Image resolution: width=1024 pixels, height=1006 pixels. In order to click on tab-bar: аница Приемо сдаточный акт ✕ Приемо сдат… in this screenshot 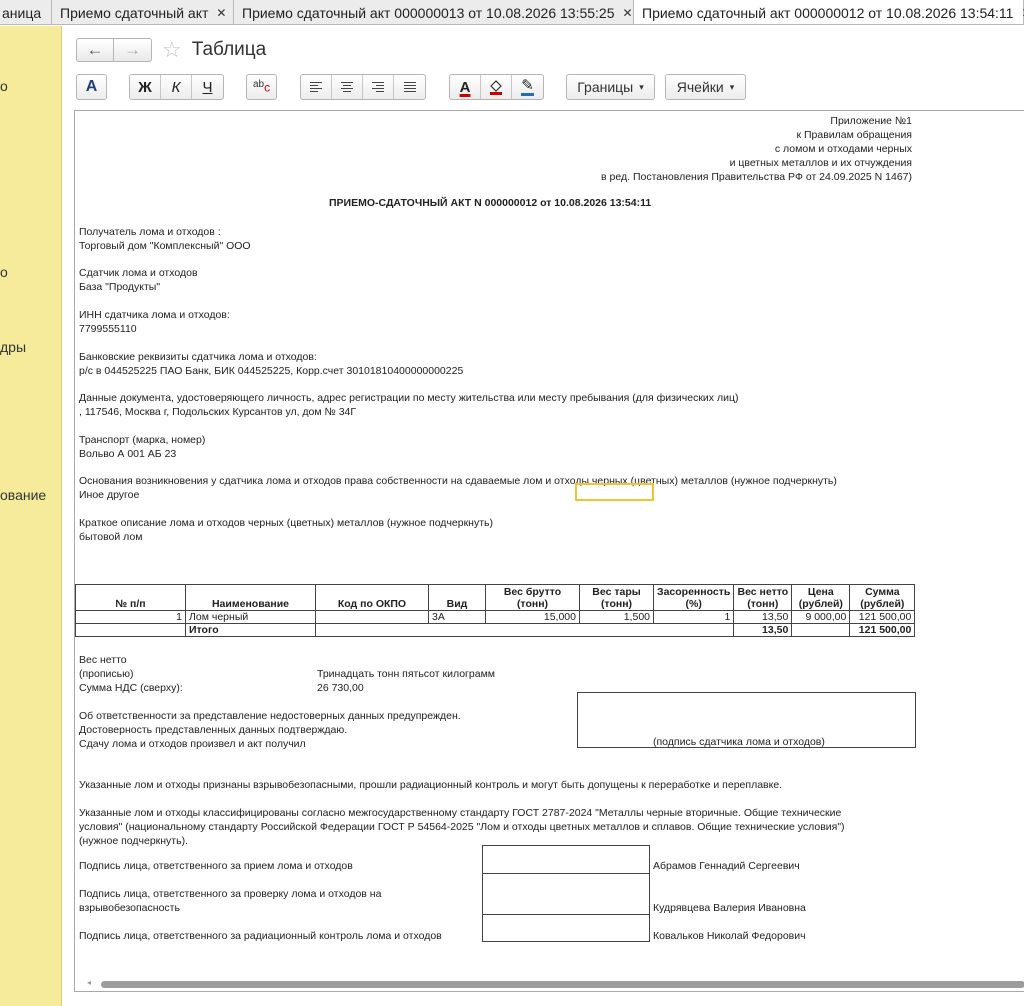, I will do `click(512, 12)`.